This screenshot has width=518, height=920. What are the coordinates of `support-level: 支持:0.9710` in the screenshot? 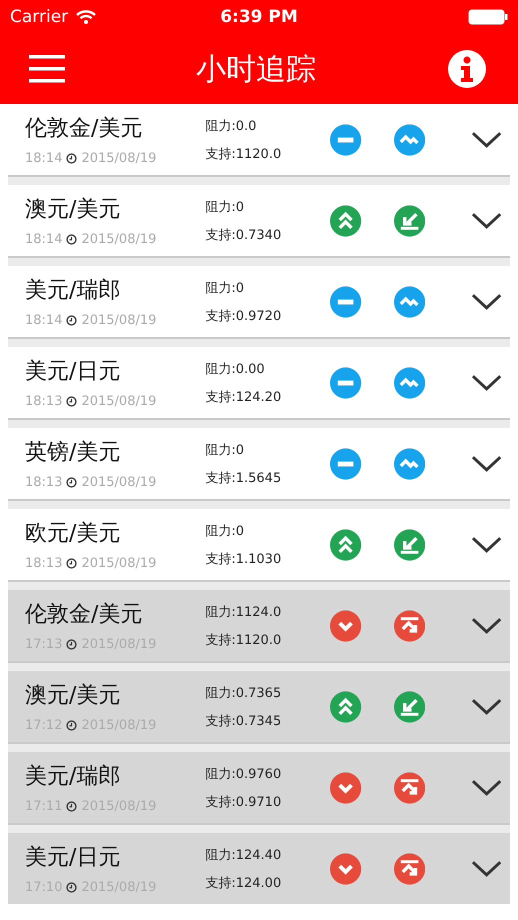 It's located at (243, 802).